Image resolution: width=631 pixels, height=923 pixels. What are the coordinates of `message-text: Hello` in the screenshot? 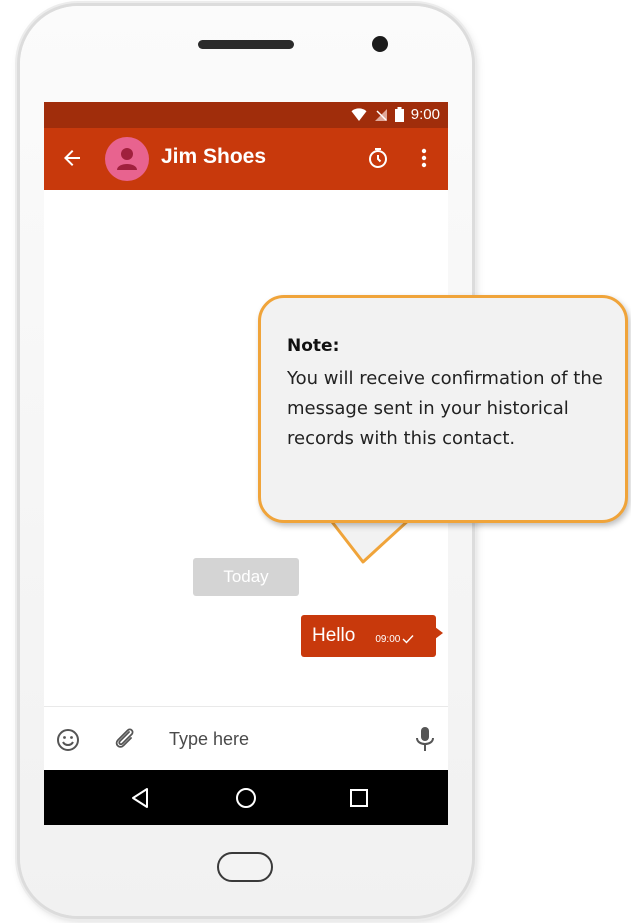 It's located at (334, 635).